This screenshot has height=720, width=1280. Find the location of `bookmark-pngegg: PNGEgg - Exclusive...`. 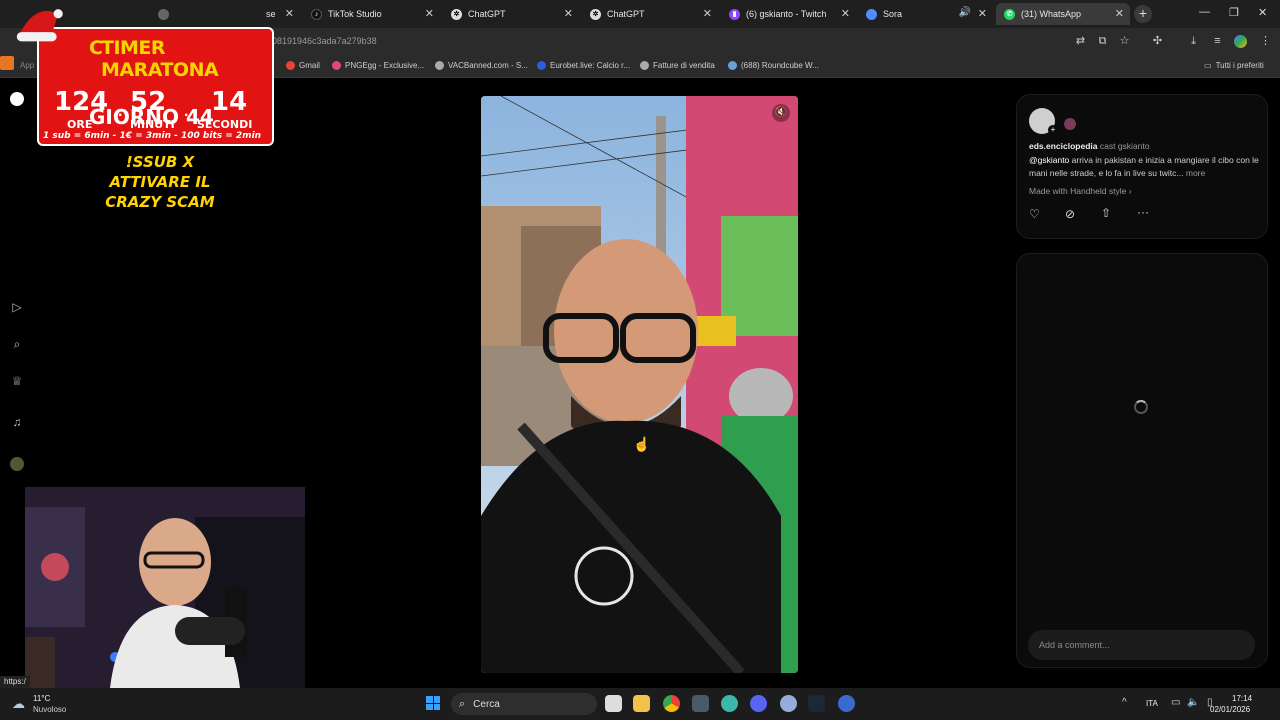

bookmark-pngegg: PNGEgg - Exclusive... is located at coordinates (378, 65).